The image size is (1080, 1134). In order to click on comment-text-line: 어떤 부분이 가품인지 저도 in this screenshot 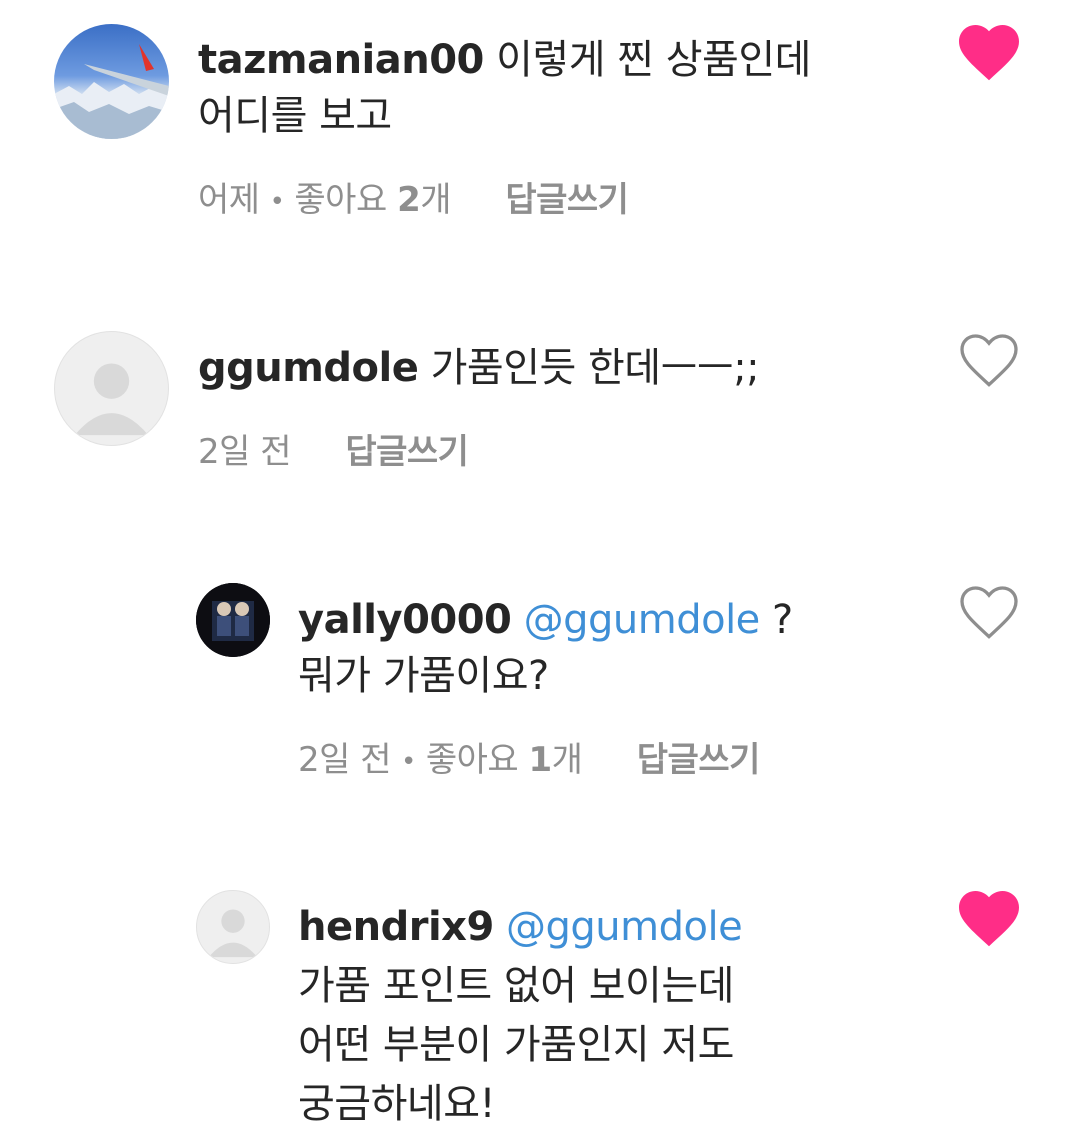, I will do `click(516, 1045)`.